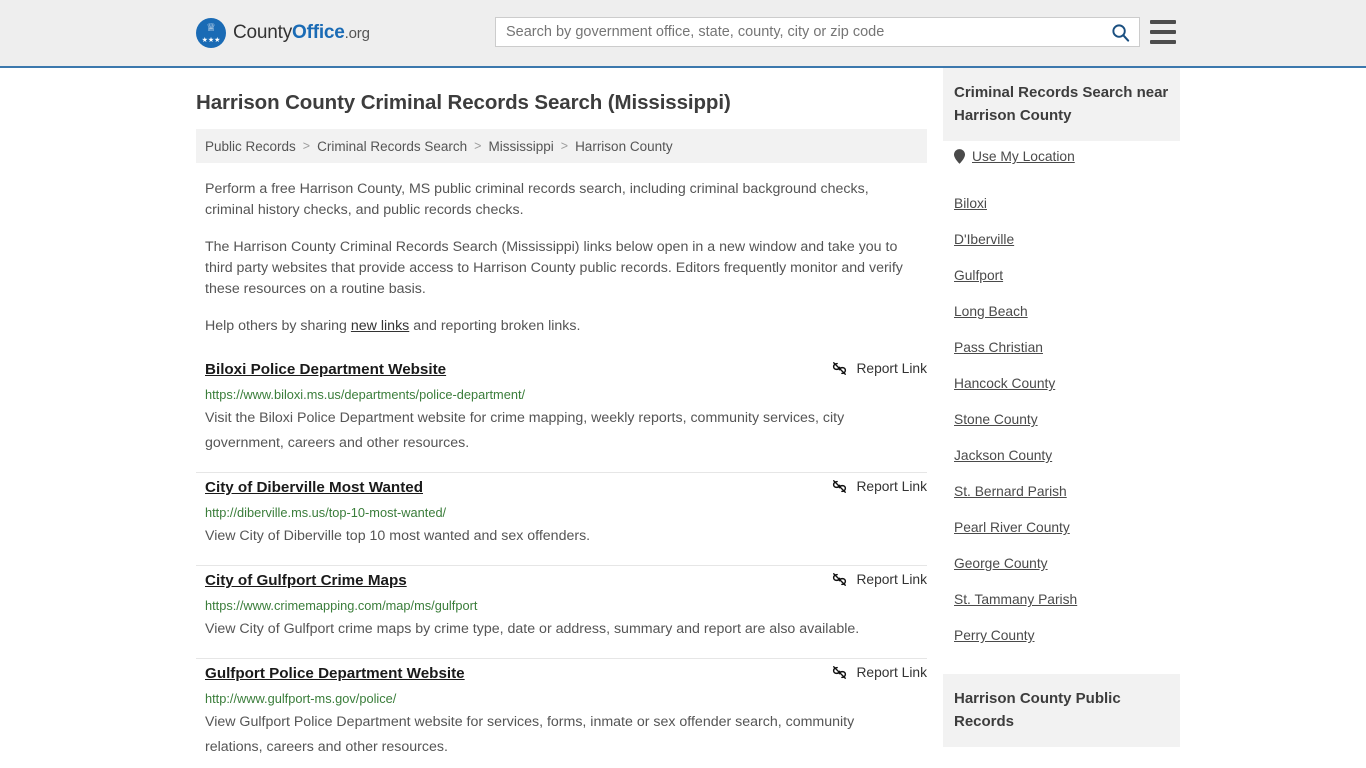  I want to click on list-item: Hancock County, so click(1061, 384).